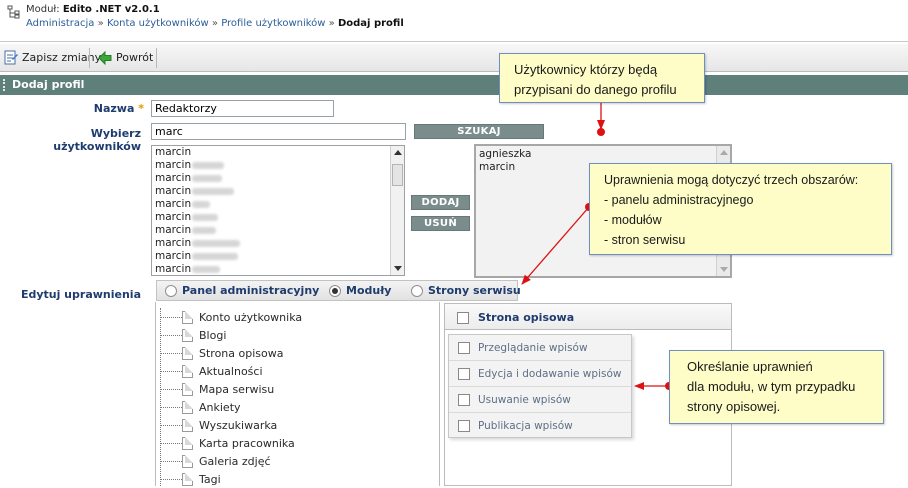 This screenshot has height=488, width=908. Describe the element at coordinates (771, 386) in the screenshot. I see `callout-line: dla modułu, w tym przypadku` at that location.